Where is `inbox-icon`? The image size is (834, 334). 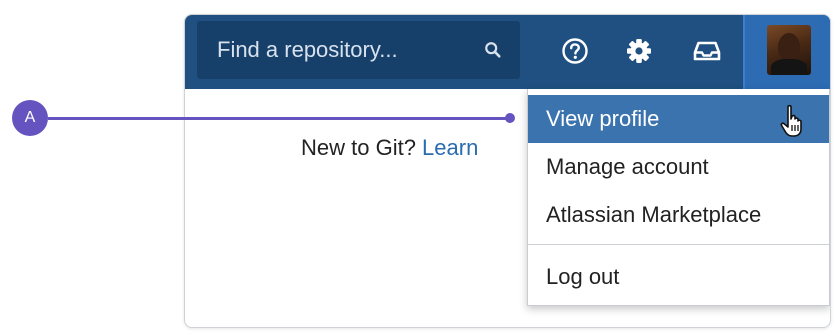
inbox-icon is located at coordinates (707, 51).